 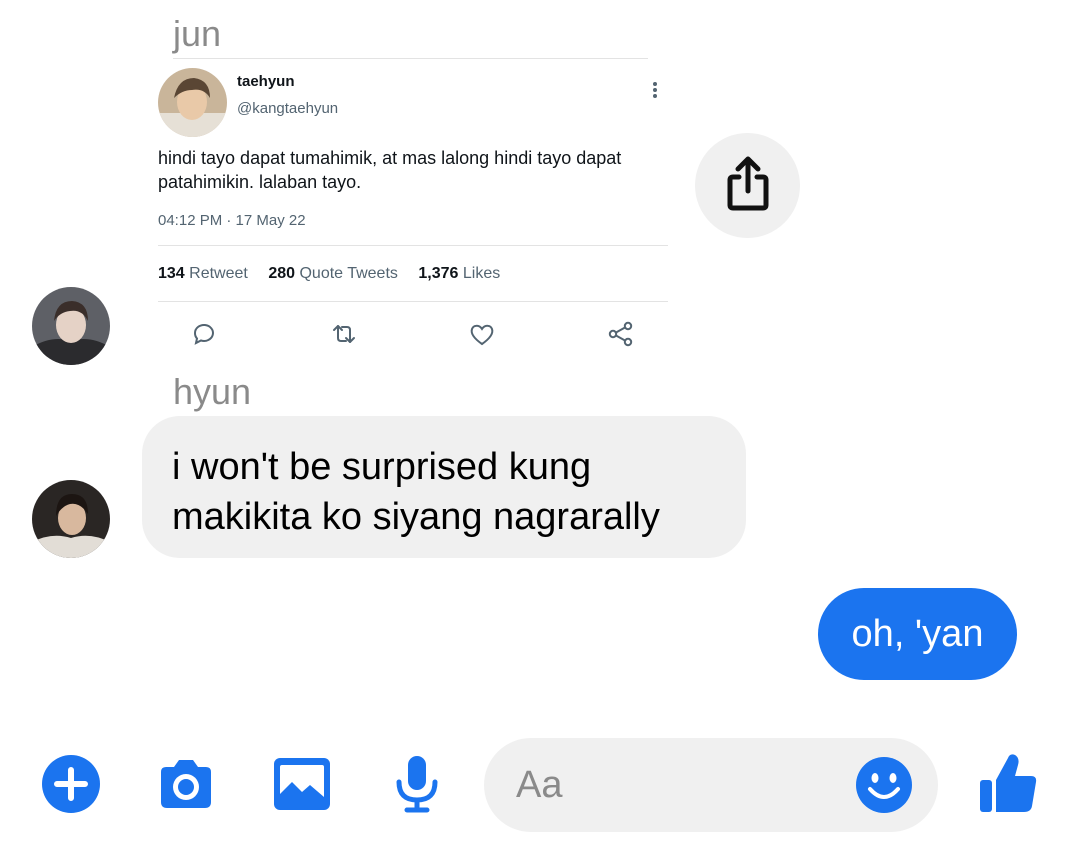 What do you see at coordinates (917, 634) in the screenshot?
I see `outgoing-message-bubble: oh, 'yan` at bounding box center [917, 634].